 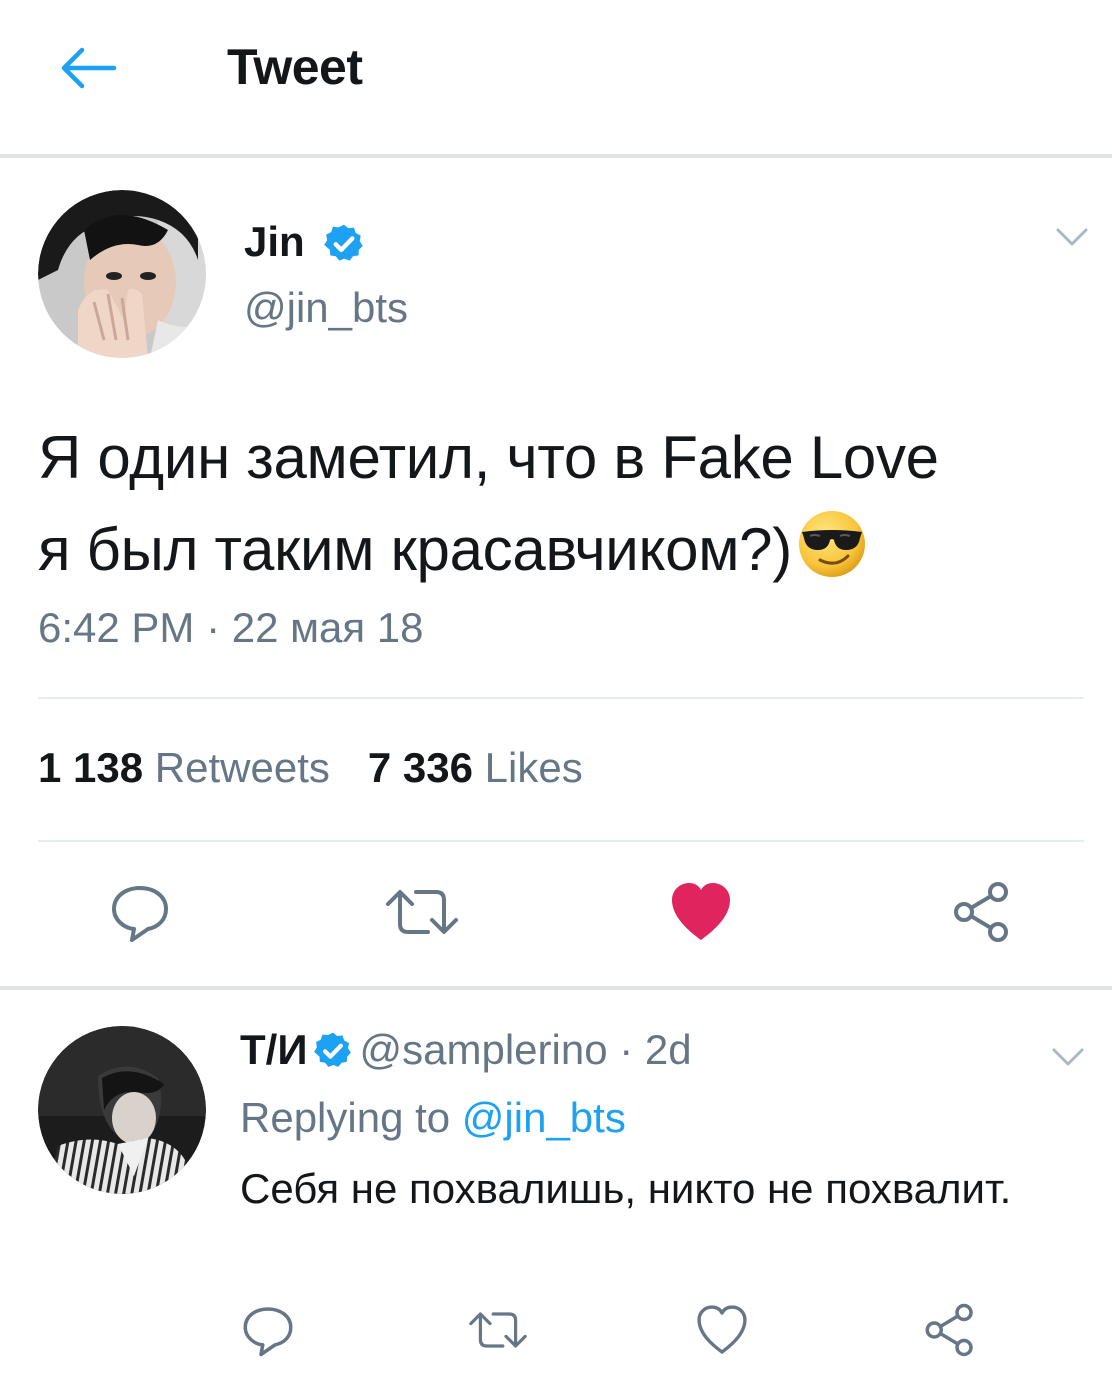 I want to click on section-divider, so click(x=556, y=988).